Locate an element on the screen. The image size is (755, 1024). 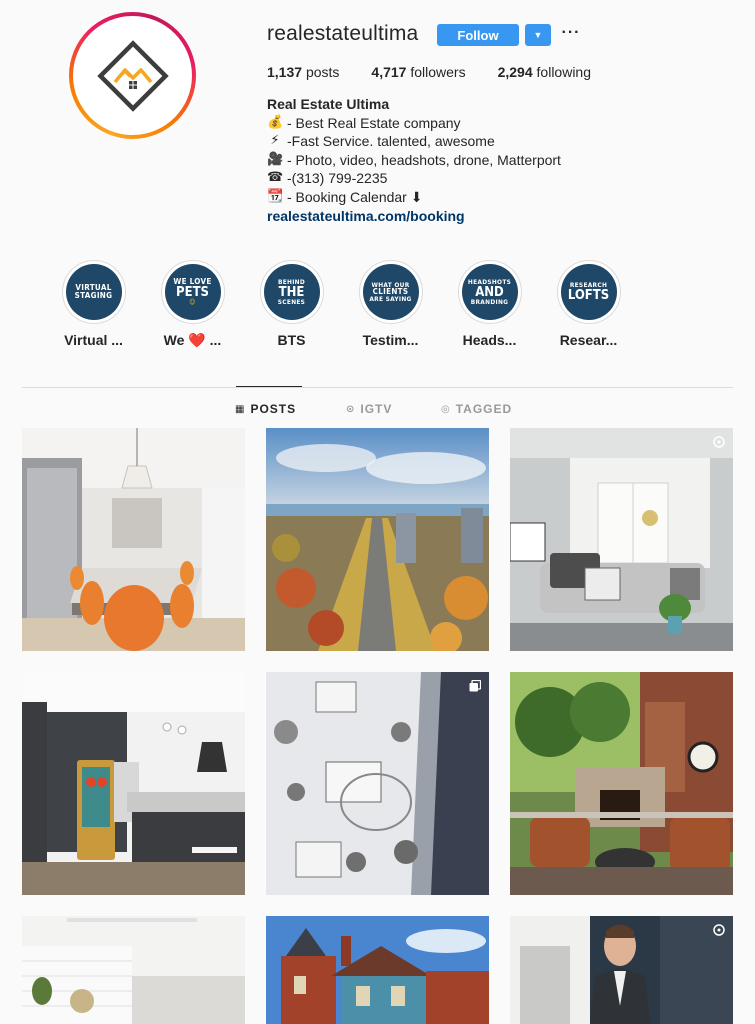
realestate-logo-icon is located at coordinates (132, 75).